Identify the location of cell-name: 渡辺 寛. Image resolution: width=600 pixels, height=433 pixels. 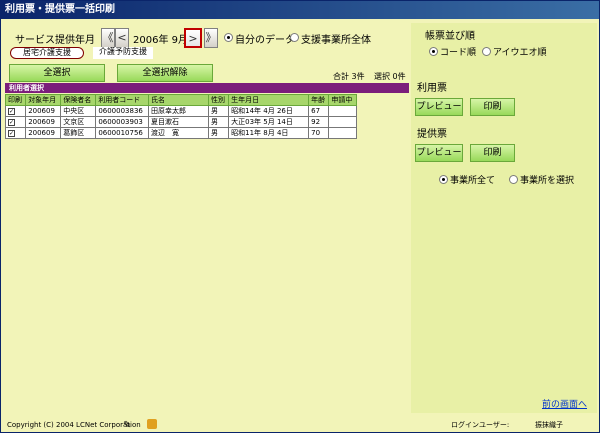
(178, 133).